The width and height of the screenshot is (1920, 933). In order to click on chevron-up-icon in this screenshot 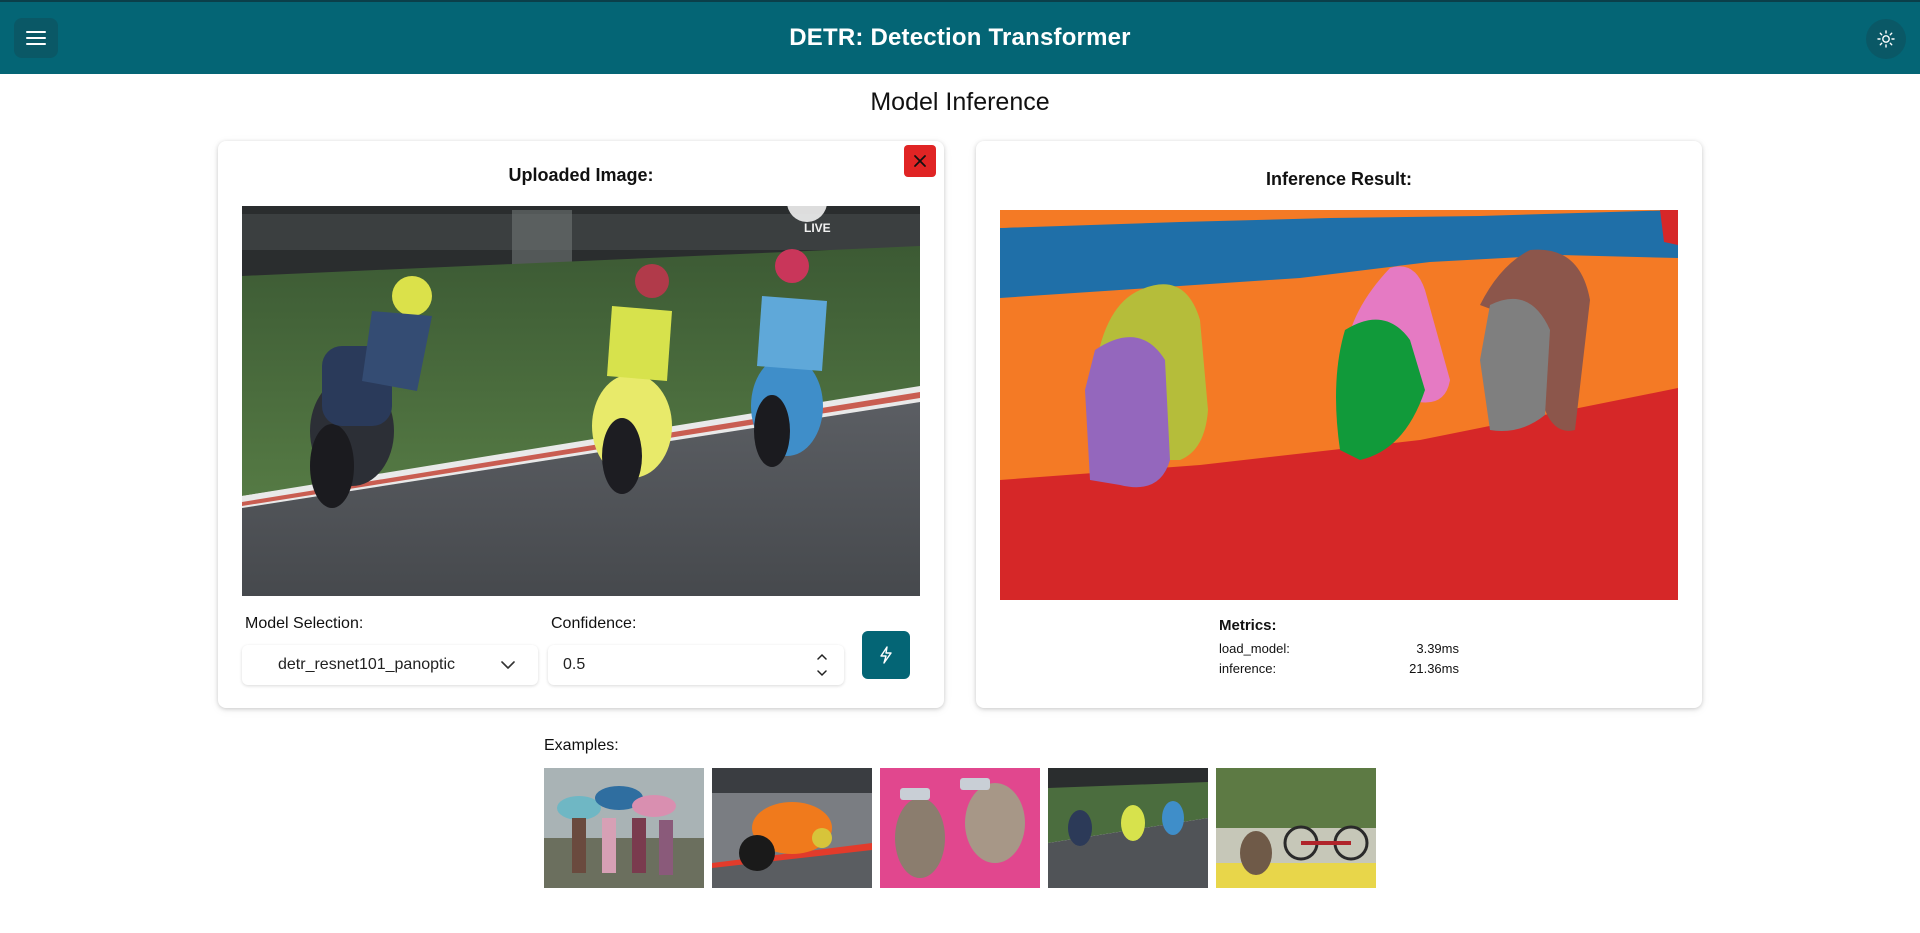, I will do `click(822, 656)`.